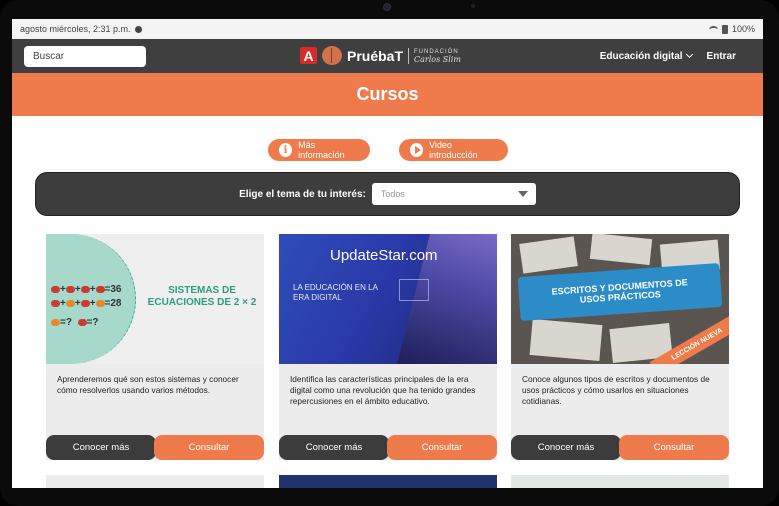 The image size is (779, 506). What do you see at coordinates (743, 29) in the screenshot?
I see `battery-level: 100%` at bounding box center [743, 29].